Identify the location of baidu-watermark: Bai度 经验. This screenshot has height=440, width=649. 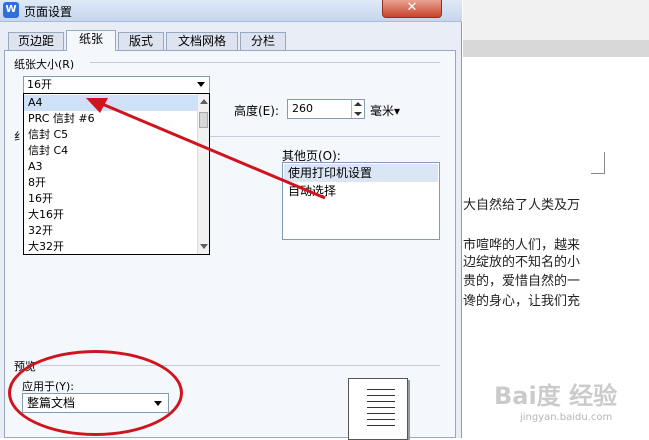
(556, 396).